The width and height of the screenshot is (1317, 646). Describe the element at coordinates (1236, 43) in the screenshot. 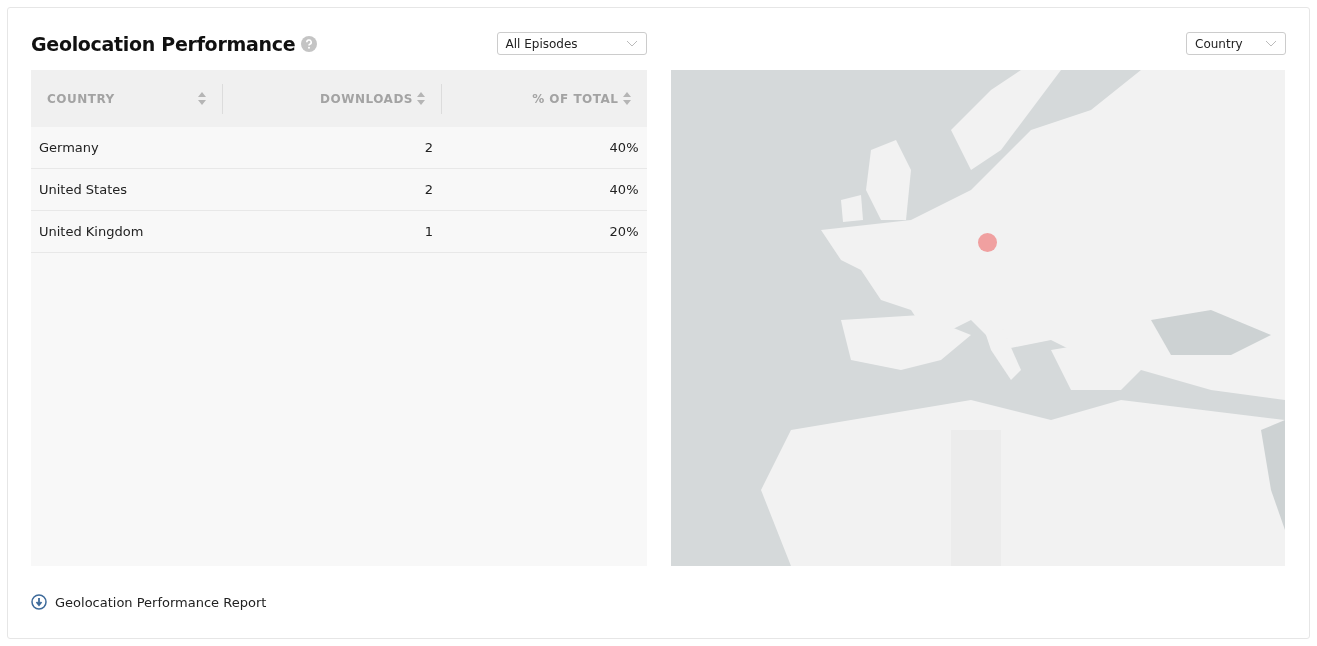

I see `region-dropdown: Country` at that location.